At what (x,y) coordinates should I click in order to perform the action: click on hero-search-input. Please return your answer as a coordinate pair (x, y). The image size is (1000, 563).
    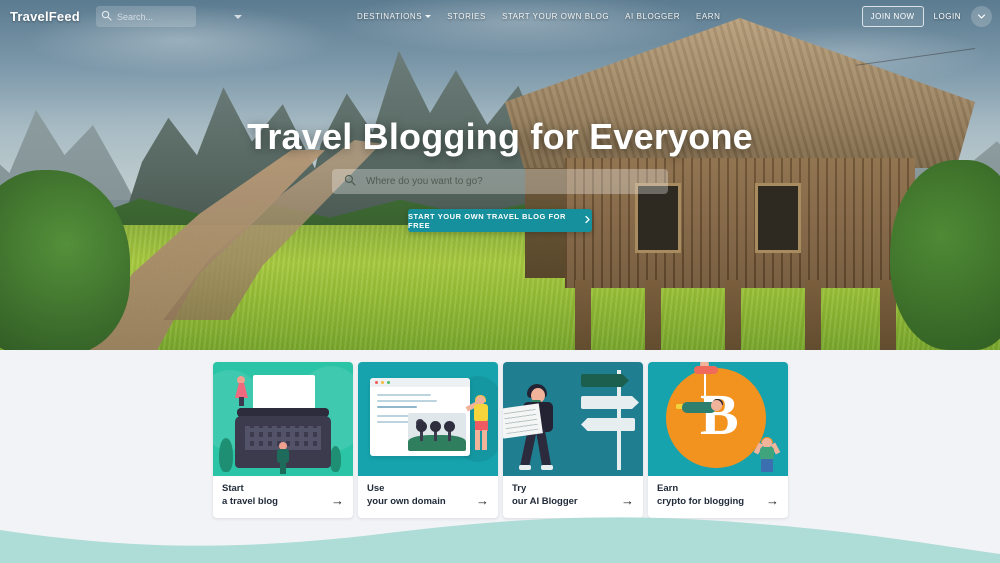
    Looking at the image, I should click on (511, 181).